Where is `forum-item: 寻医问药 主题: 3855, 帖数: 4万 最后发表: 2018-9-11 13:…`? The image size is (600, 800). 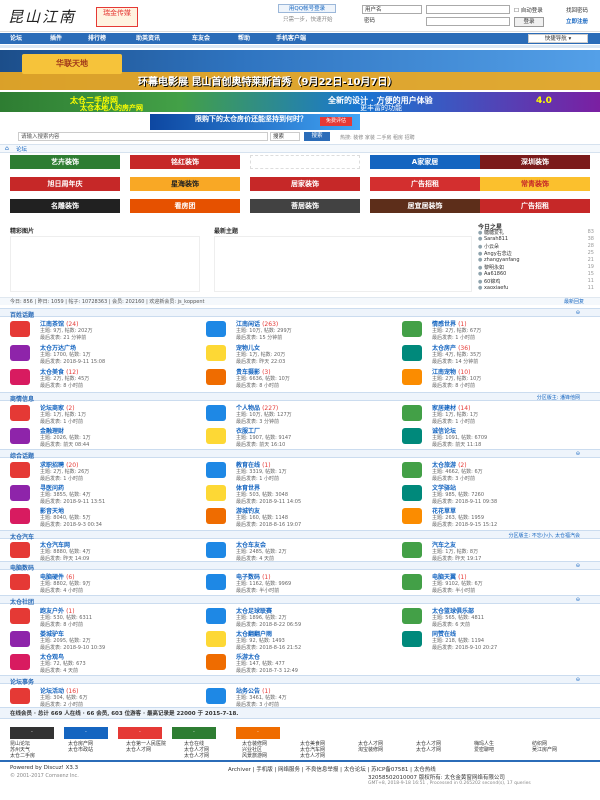 forum-item: 寻医问药 主题: 3855, 帖数: 4万 最后发表: 2018-9-11 13:… is located at coordinates (105, 495).